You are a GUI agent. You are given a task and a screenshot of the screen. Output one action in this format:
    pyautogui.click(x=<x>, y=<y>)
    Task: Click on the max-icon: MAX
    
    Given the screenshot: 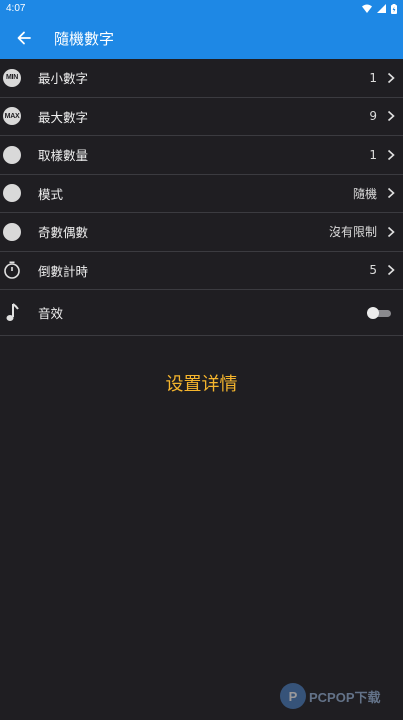 What is the action you would take?
    pyautogui.click(x=12, y=116)
    